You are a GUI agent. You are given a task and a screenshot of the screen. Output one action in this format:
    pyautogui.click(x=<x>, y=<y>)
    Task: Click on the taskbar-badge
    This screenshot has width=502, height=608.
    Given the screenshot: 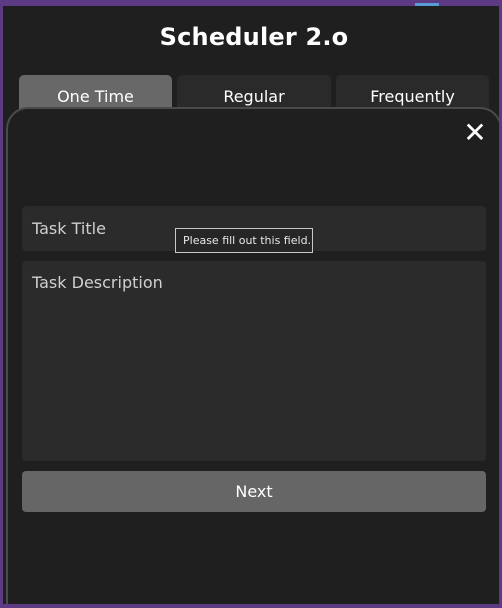 What is the action you would take?
    pyautogui.click(x=427, y=4)
    